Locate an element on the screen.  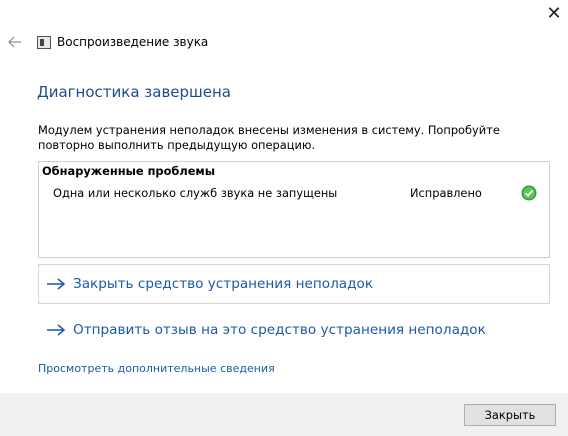
close-troubleshooter-link: Закрыть средство устранения неполадок is located at coordinates (209, 284).